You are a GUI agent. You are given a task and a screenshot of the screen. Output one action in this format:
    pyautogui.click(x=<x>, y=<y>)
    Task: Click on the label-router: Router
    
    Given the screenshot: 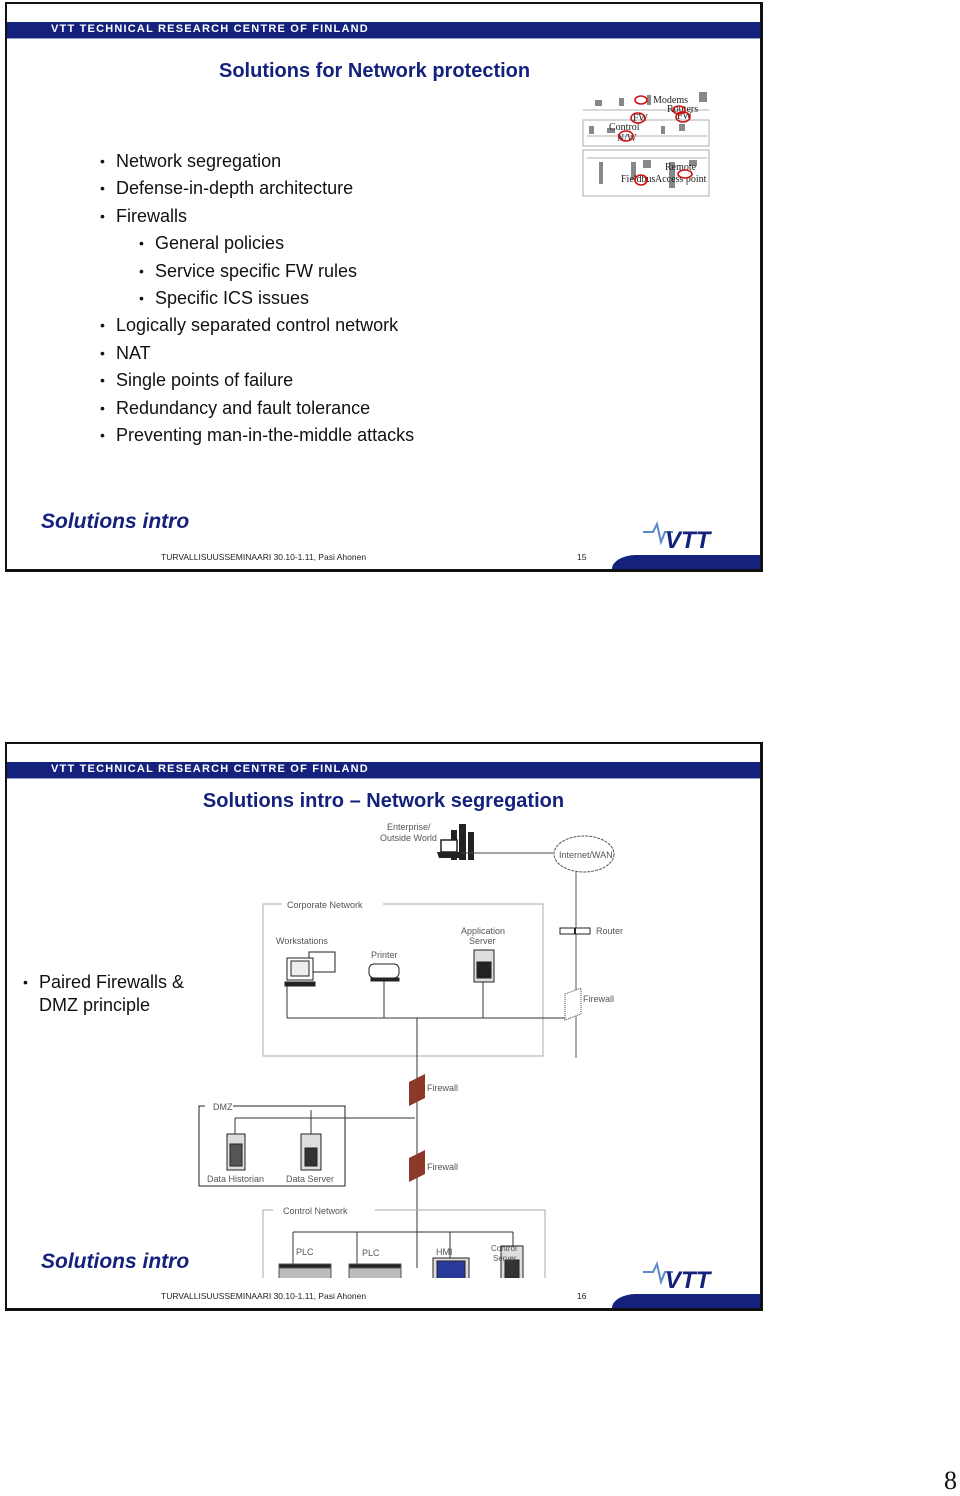 What is the action you would take?
    pyautogui.click(x=609, y=931)
    